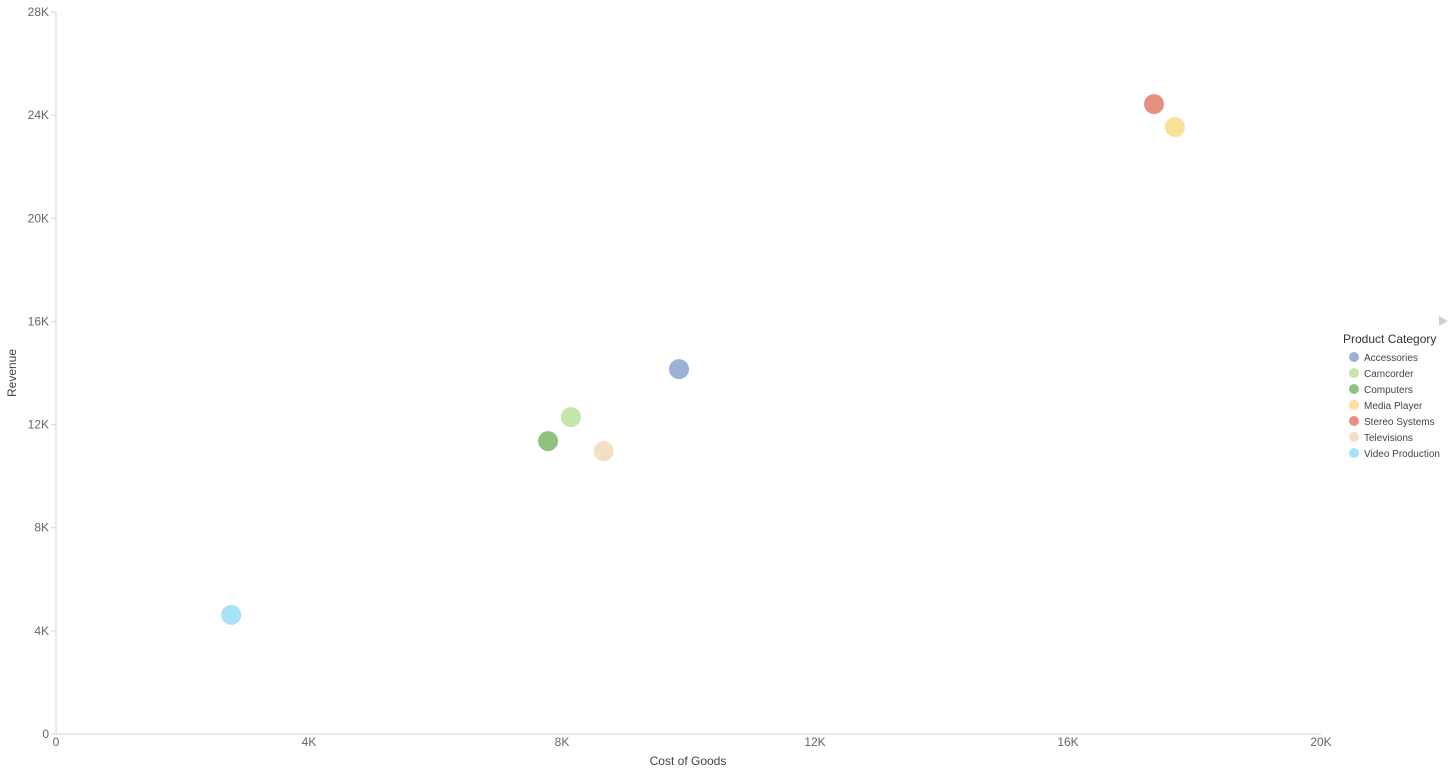 The image size is (1456, 771). What do you see at coordinates (1154, 104) in the screenshot?
I see `data-point-stereo-systems` at bounding box center [1154, 104].